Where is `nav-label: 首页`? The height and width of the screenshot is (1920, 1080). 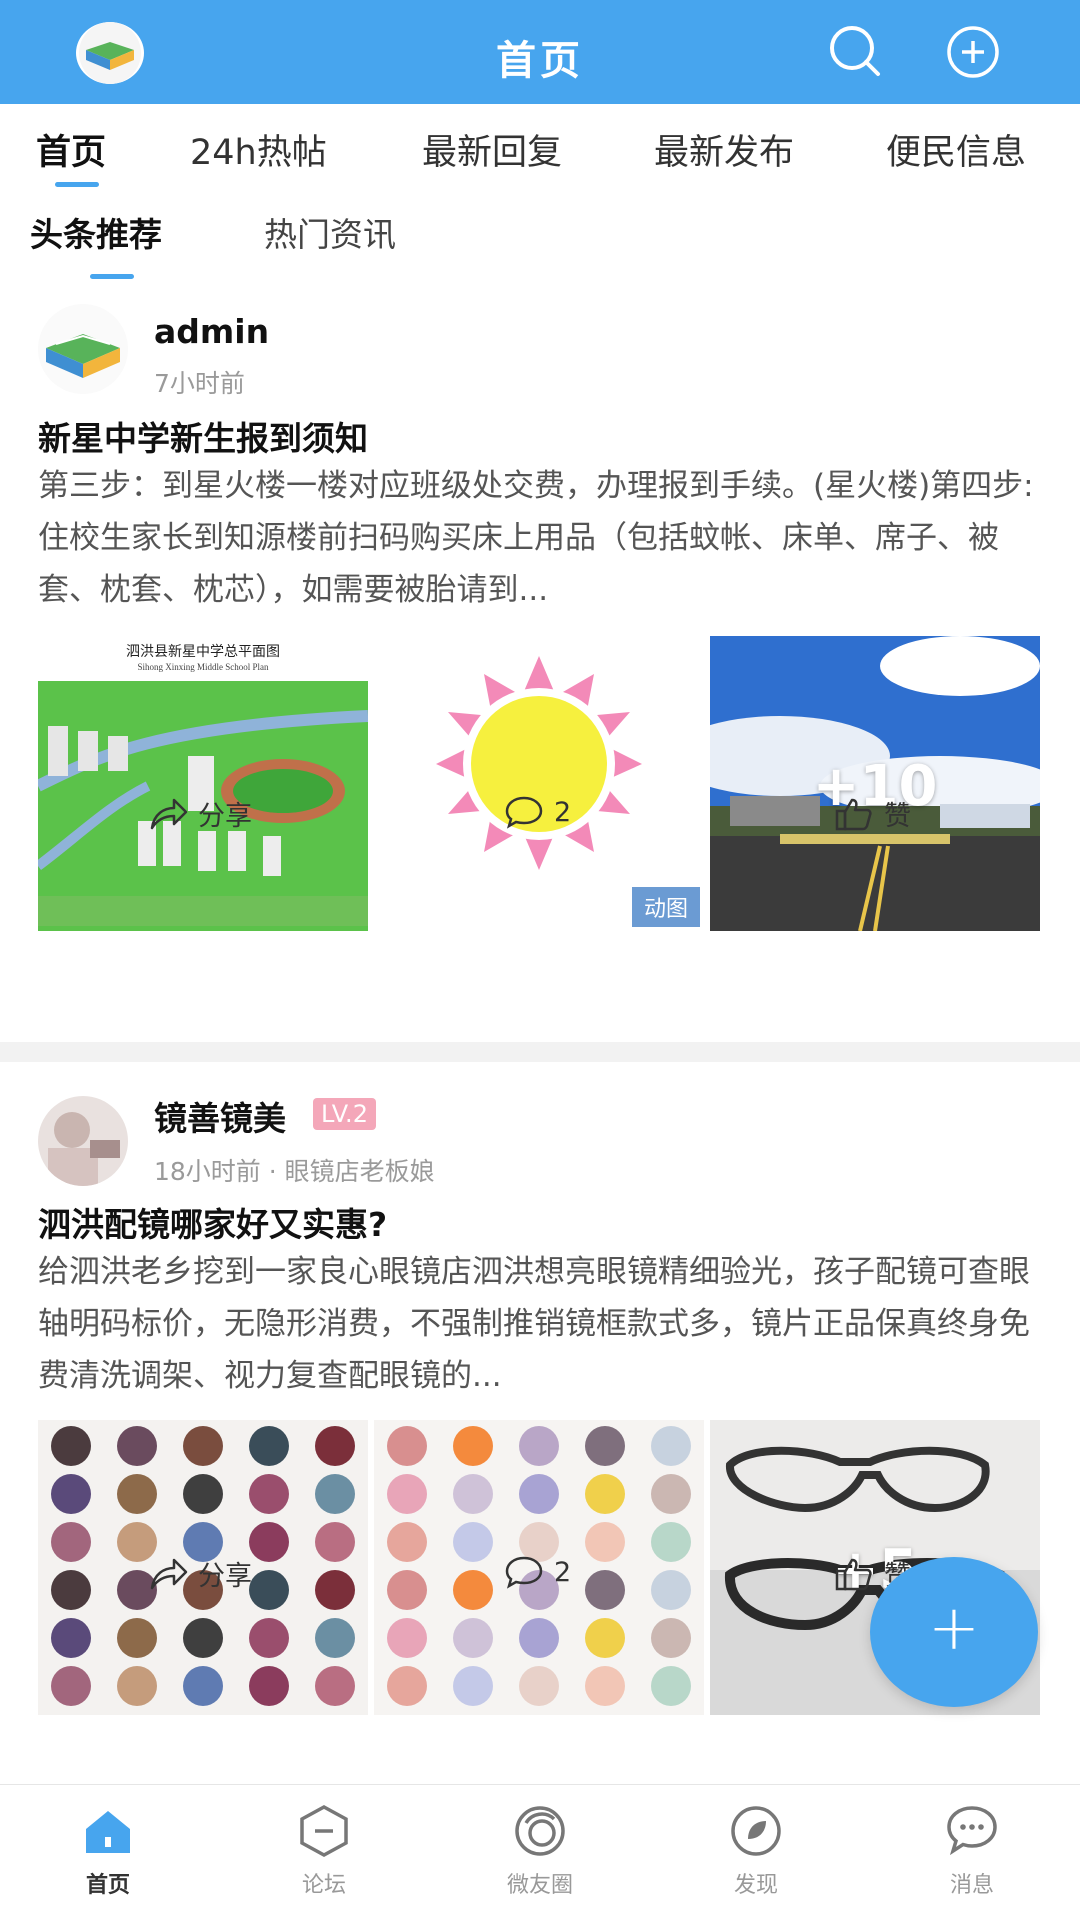
nav-label: 首页 is located at coordinates (107, 1885).